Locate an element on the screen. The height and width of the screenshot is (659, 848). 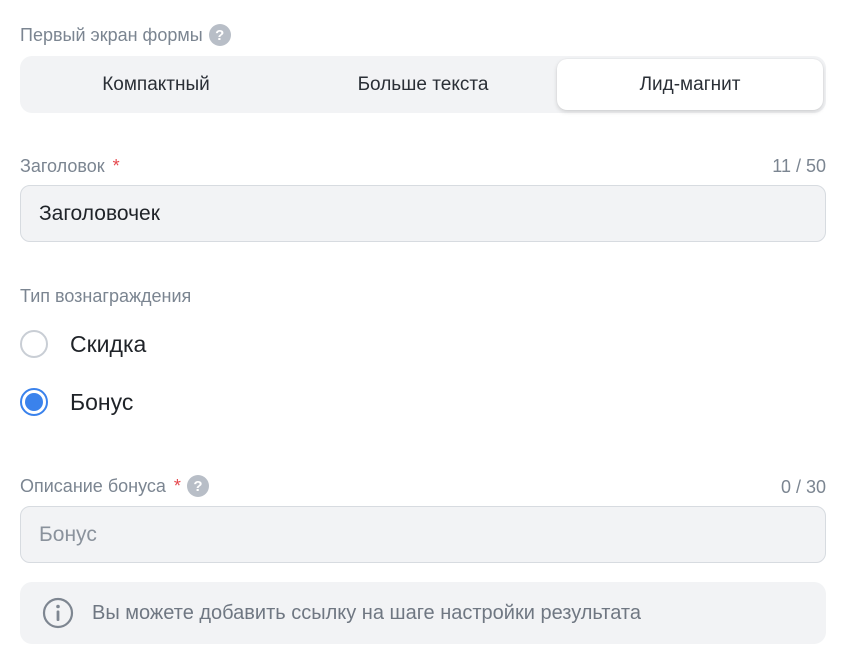
title-label: Заголовок is located at coordinates (62, 166).